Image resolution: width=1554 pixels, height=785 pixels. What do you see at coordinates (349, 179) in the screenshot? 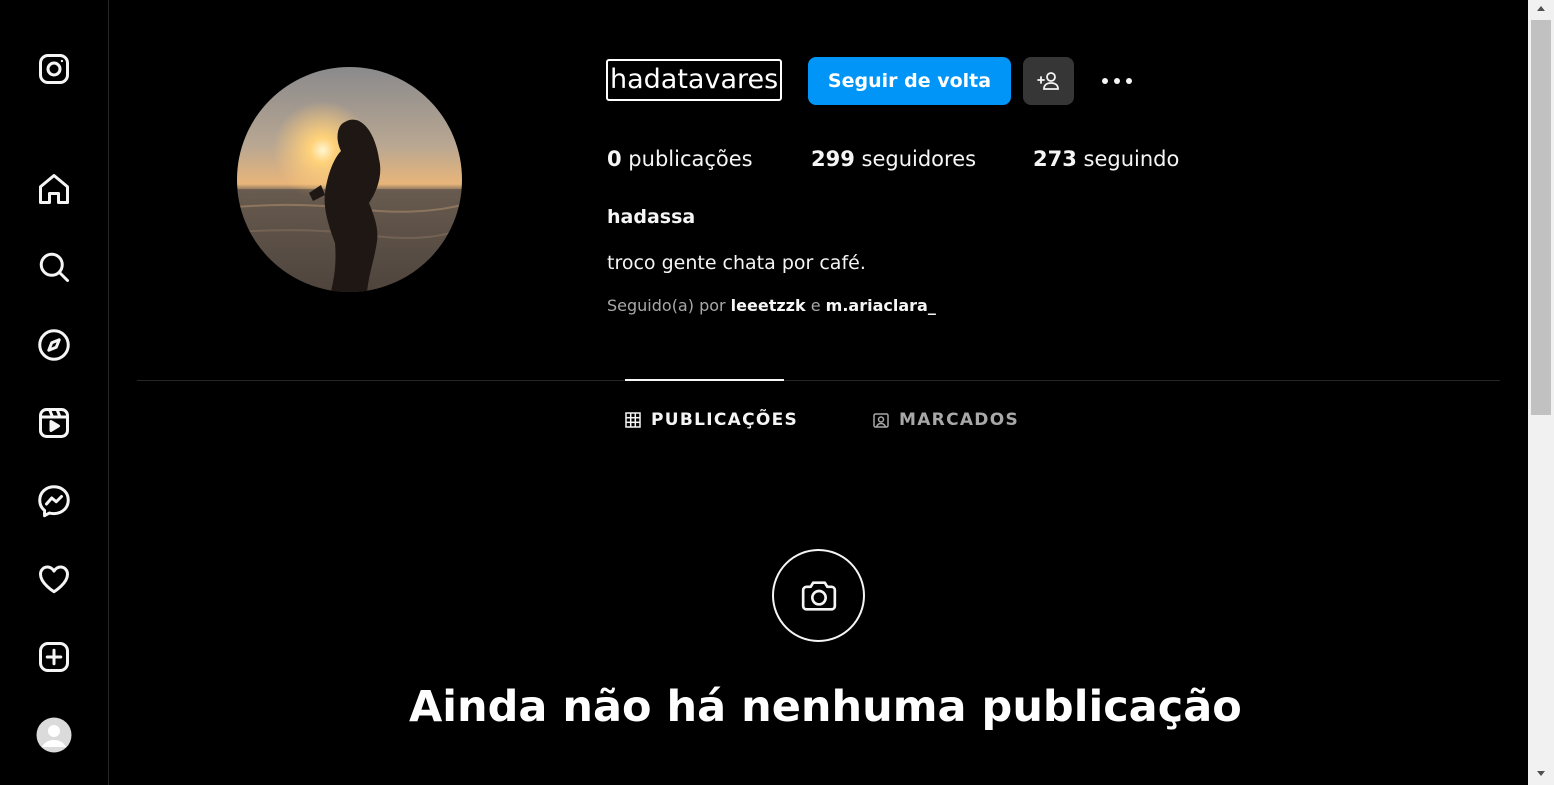
I see `profile-photo` at bounding box center [349, 179].